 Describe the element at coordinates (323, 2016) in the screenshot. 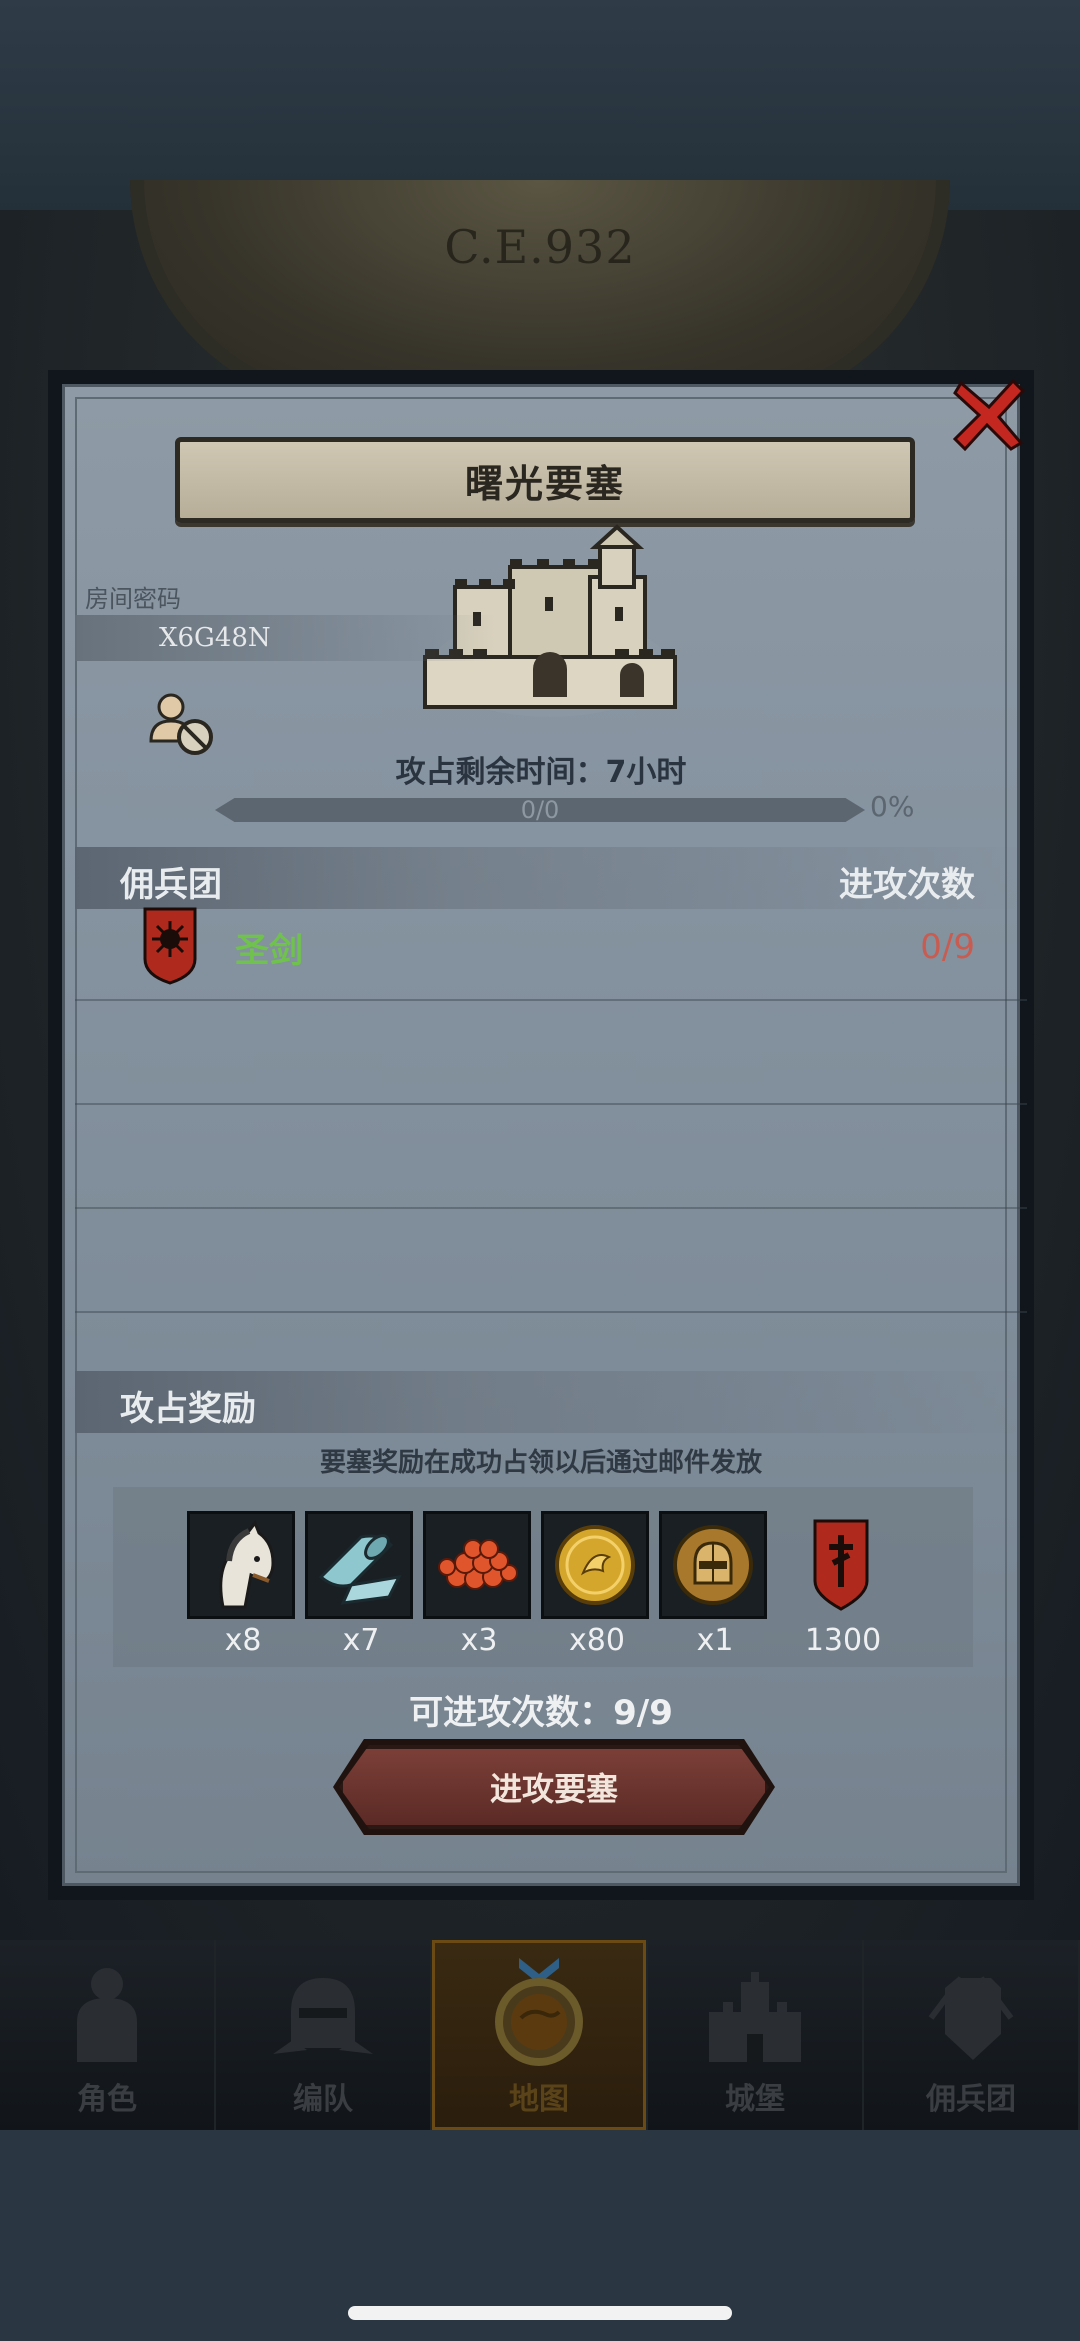

I see `helmet-icon` at that location.